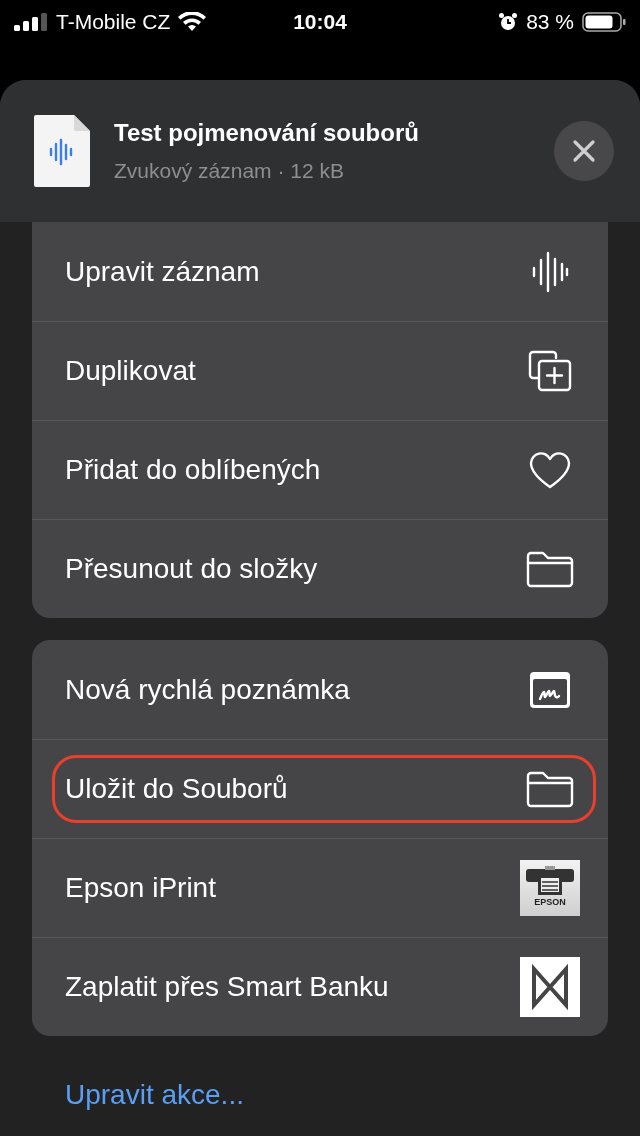 This screenshot has height=1136, width=640. I want to click on battery-percent: 83 %, so click(550, 22).